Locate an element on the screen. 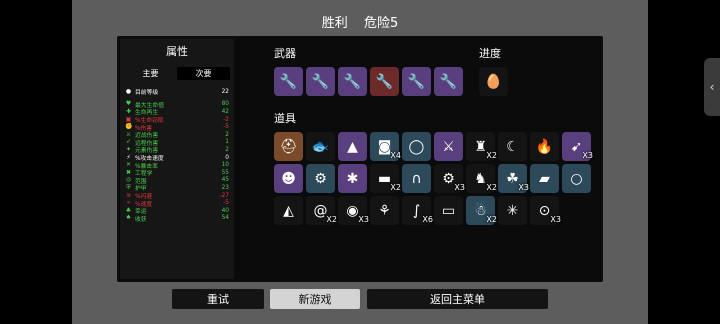  inventory-slot: ◯ is located at coordinates (416, 146).